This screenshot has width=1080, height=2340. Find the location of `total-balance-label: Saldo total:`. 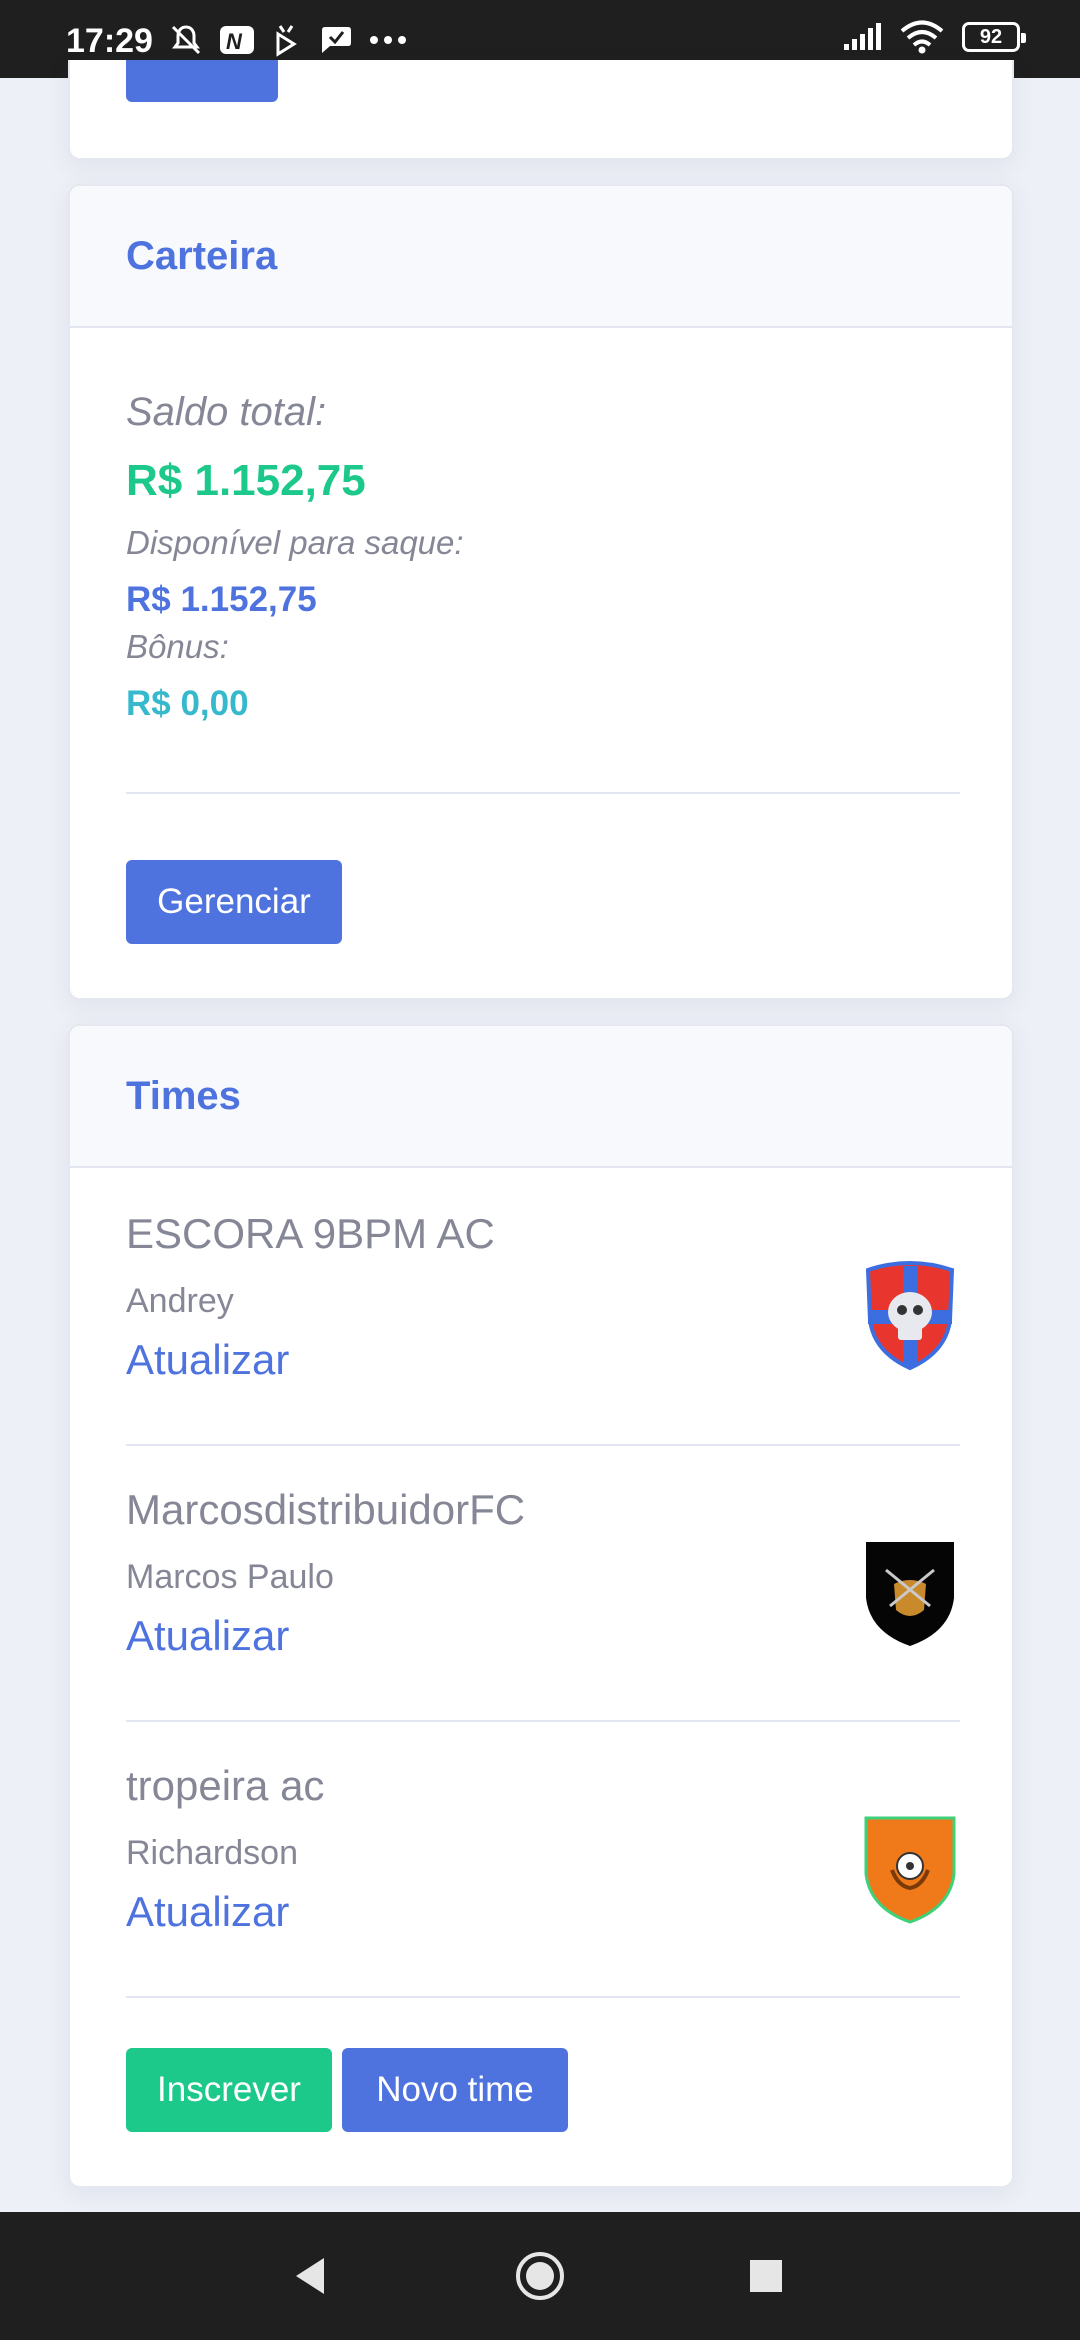

total-balance-label: Saldo total: is located at coordinates (226, 412).